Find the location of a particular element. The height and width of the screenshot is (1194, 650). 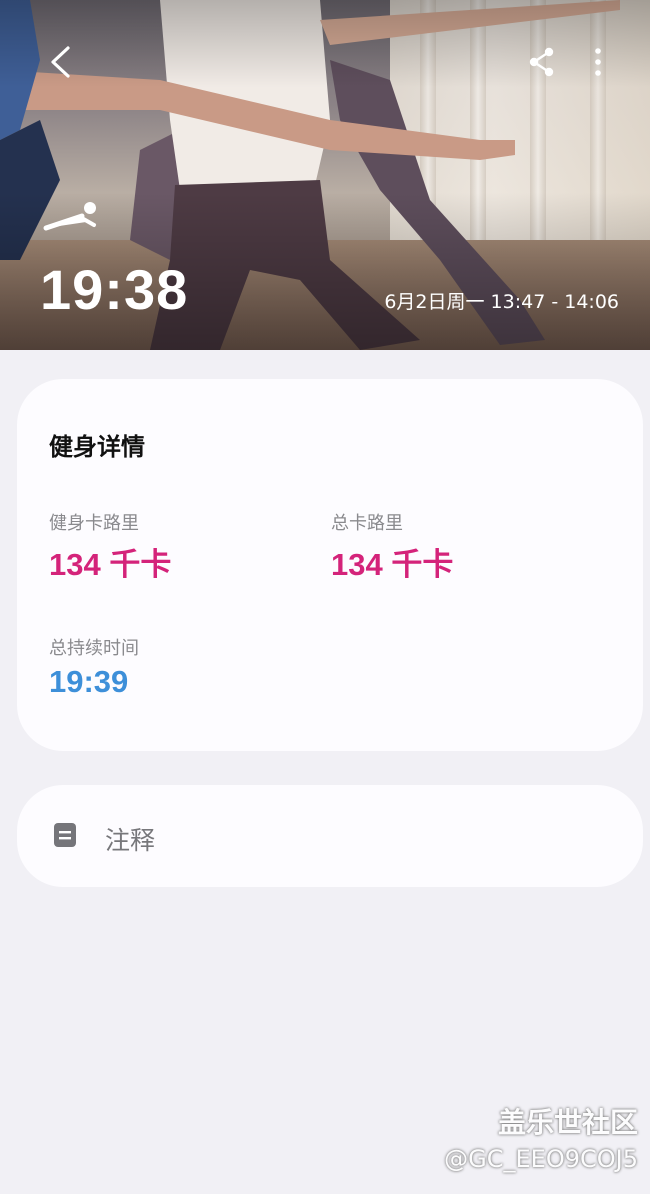

notes-card: 注释 is located at coordinates (330, 836).